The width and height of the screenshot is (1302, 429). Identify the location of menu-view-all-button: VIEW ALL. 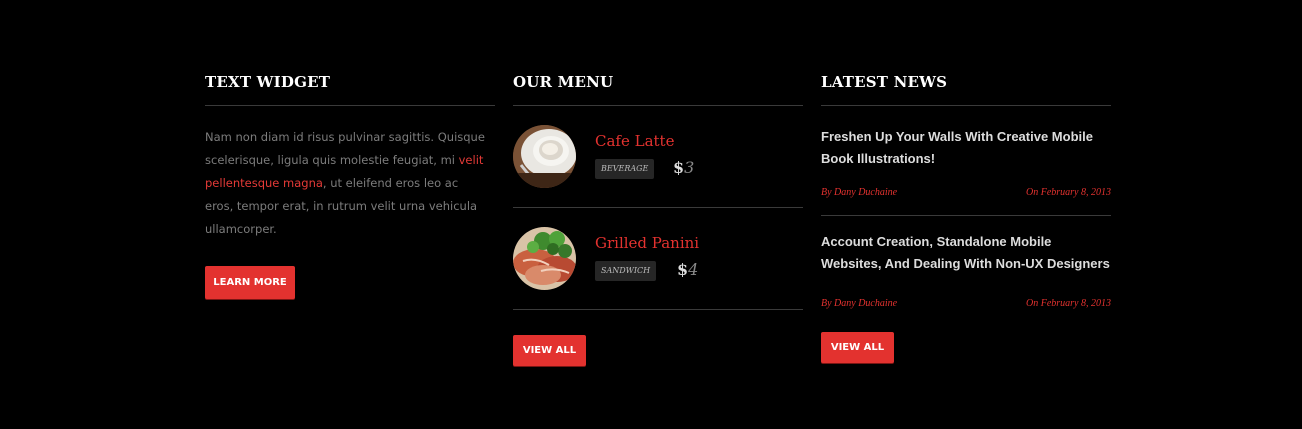
(549, 350).